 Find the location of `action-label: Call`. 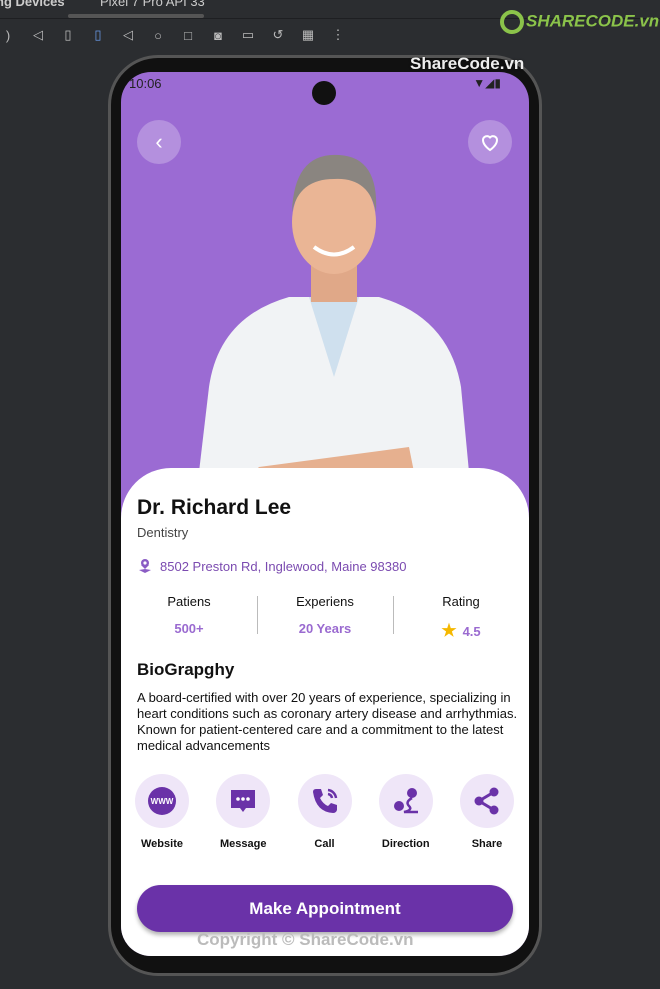

action-label: Call is located at coordinates (324, 844).